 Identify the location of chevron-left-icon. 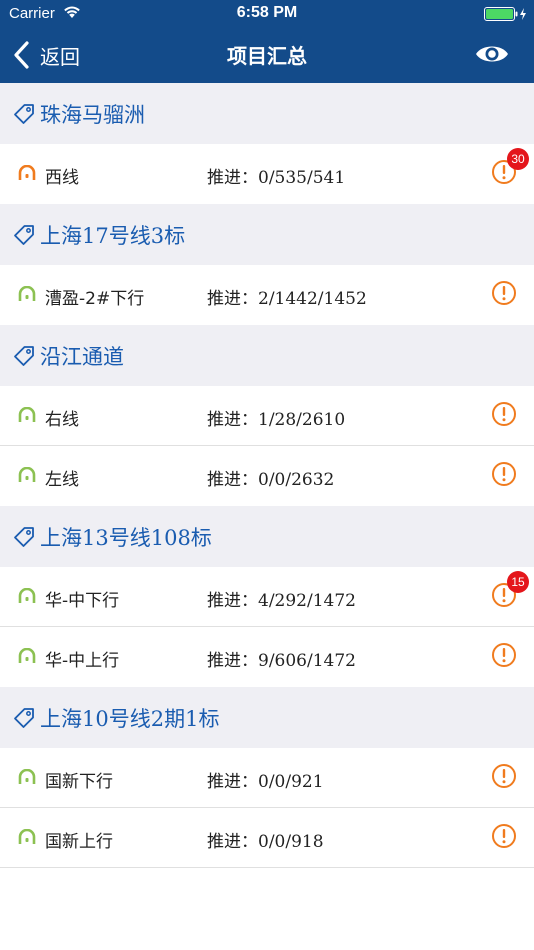
(21, 55).